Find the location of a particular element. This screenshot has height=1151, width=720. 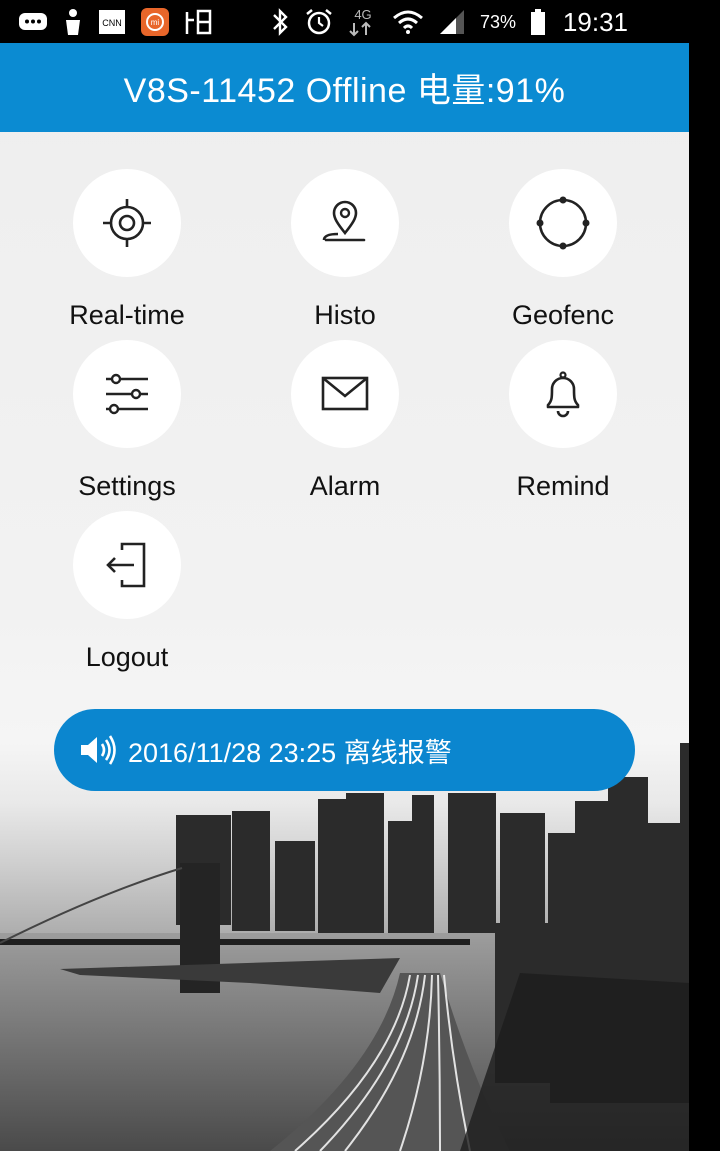

geofence-icon is located at coordinates (563, 223).